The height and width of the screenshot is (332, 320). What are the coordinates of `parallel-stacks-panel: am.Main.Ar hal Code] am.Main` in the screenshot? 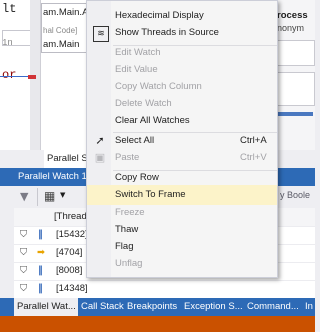 It's located at (66, 75).